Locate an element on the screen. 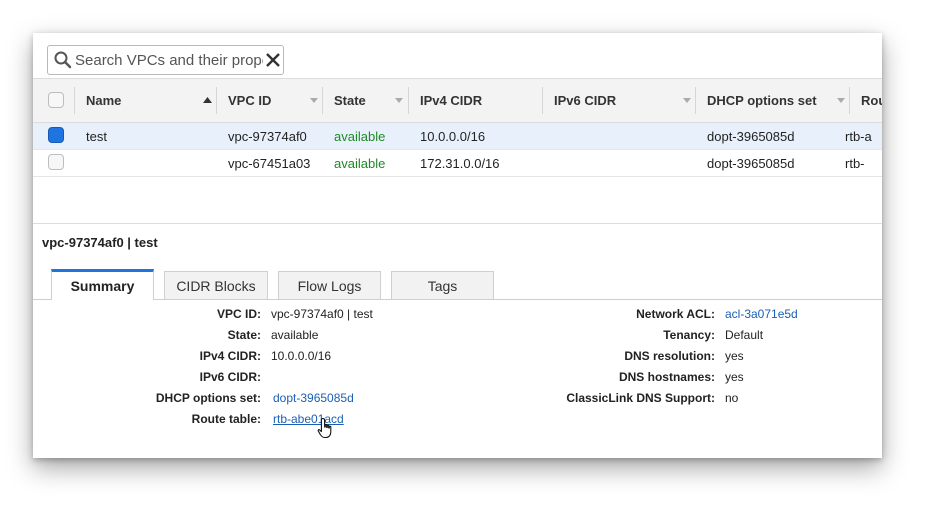 This screenshot has width=945, height=520. property-label: Tenancy: is located at coordinates (689, 335).